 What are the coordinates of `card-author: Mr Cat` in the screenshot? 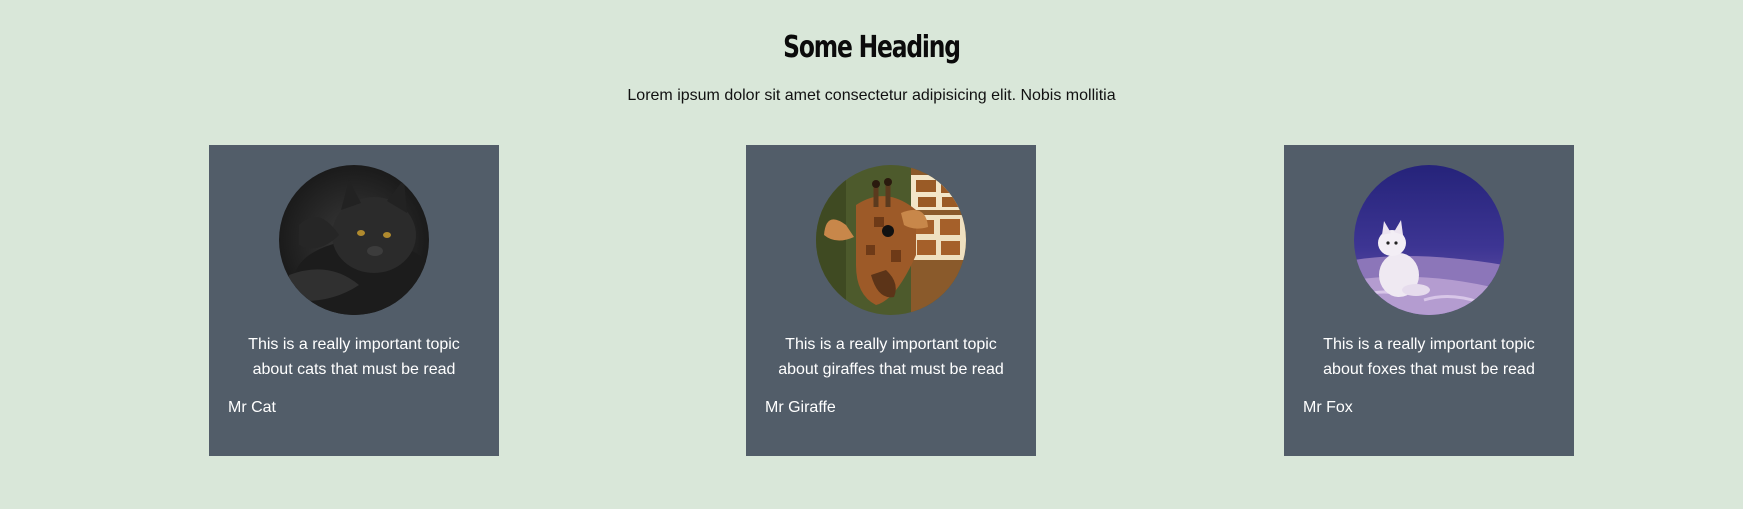 It's located at (252, 407).